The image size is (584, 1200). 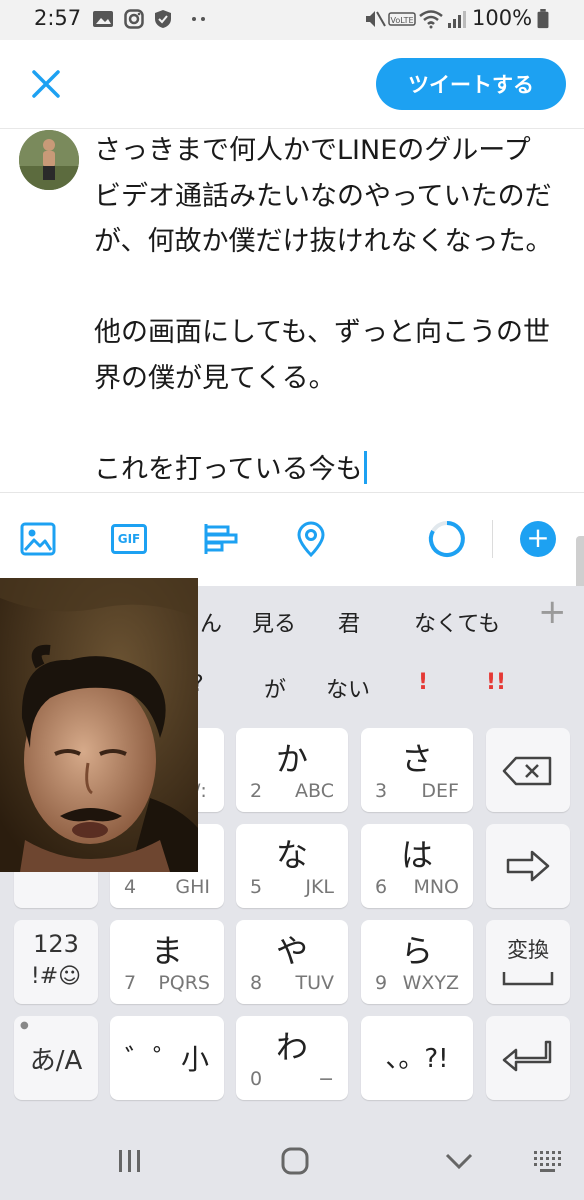 I want to click on key-ya-num: 8, so click(x=256, y=983).